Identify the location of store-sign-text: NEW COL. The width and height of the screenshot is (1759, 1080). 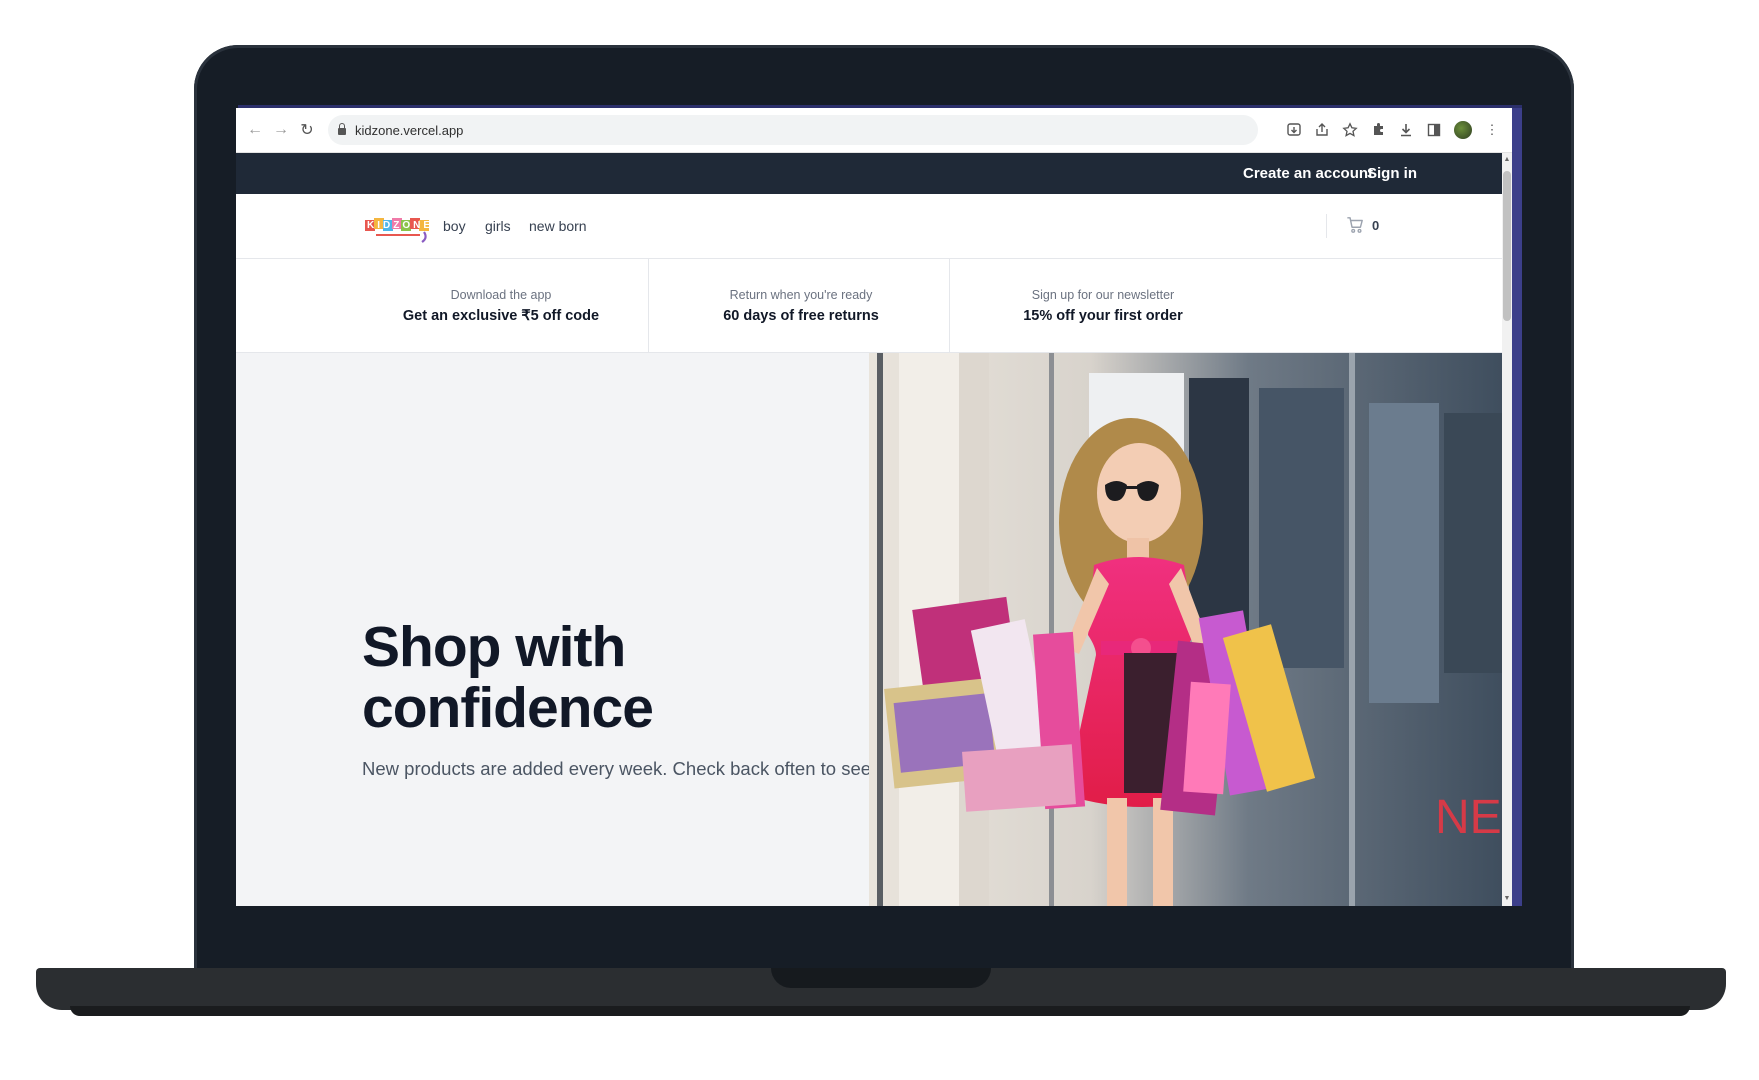
(1468, 817).